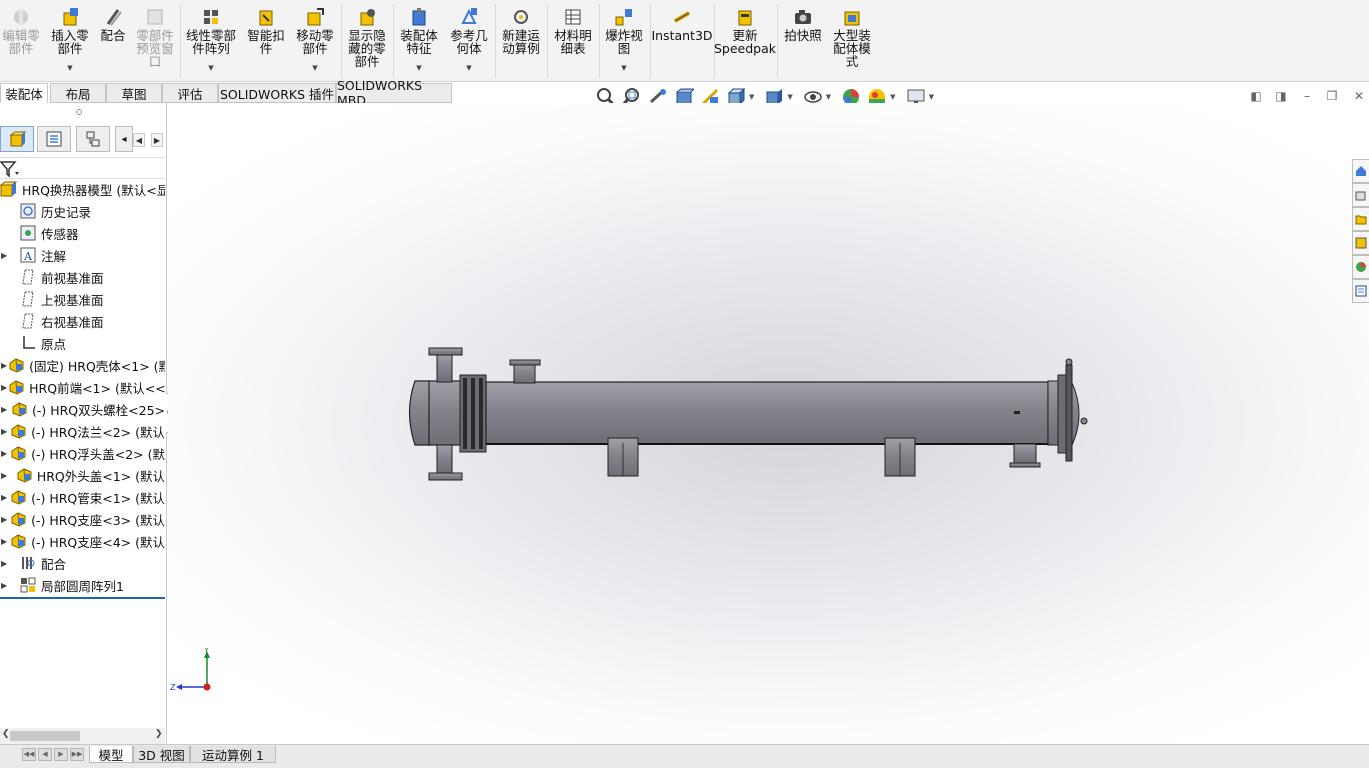  I want to click on insert-component-button: 插入零 部件 ▼, so click(70, 40).